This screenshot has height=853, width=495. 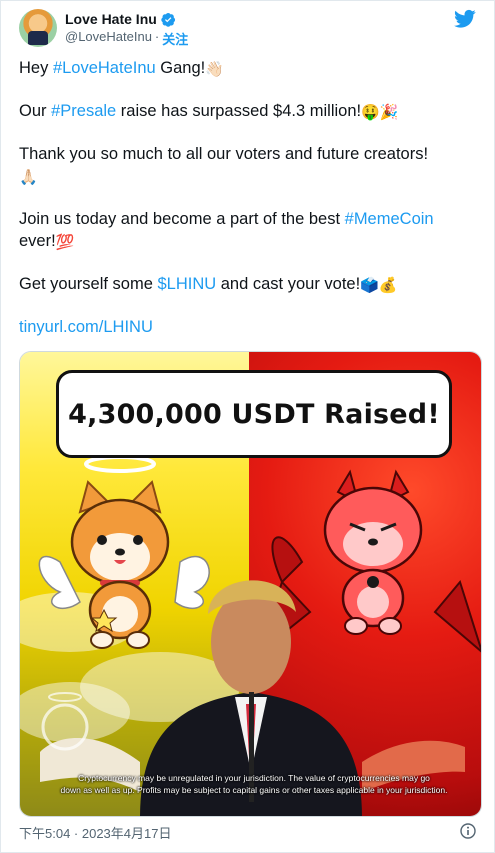 I want to click on raised-headline: 4,300,000 USDT Raised!, so click(x=254, y=414).